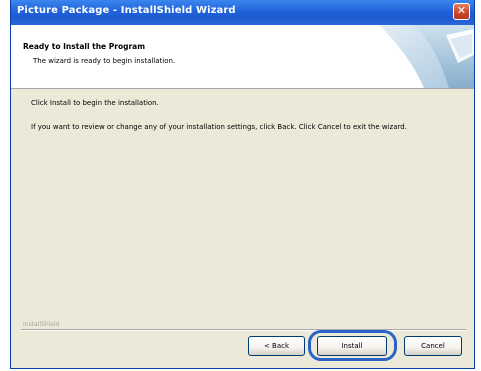 The height and width of the screenshot is (371, 481). What do you see at coordinates (433, 346) in the screenshot?
I see `cancel-button: Cancel` at bounding box center [433, 346].